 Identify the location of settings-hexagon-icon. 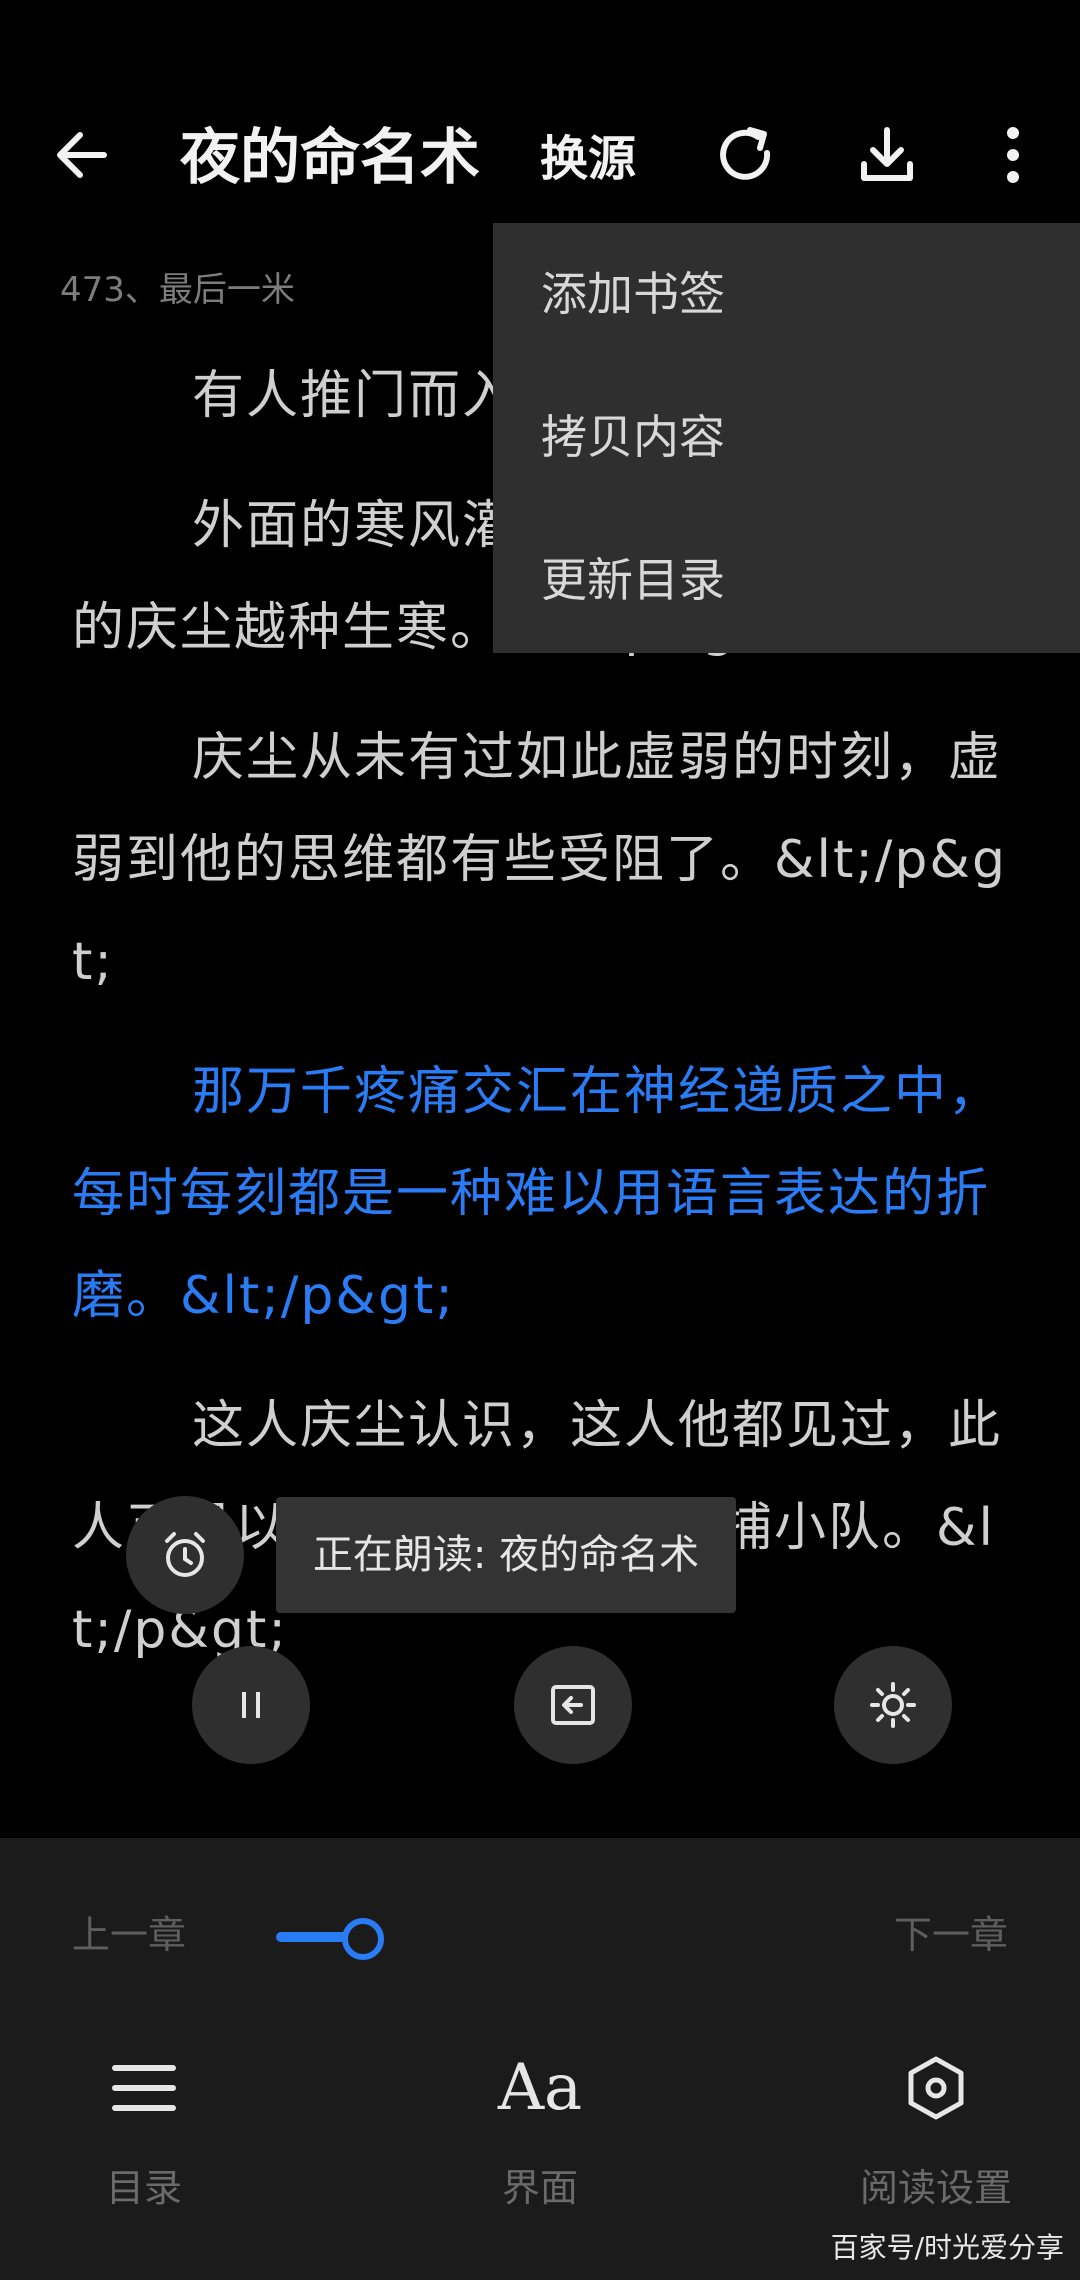
(936, 2088).